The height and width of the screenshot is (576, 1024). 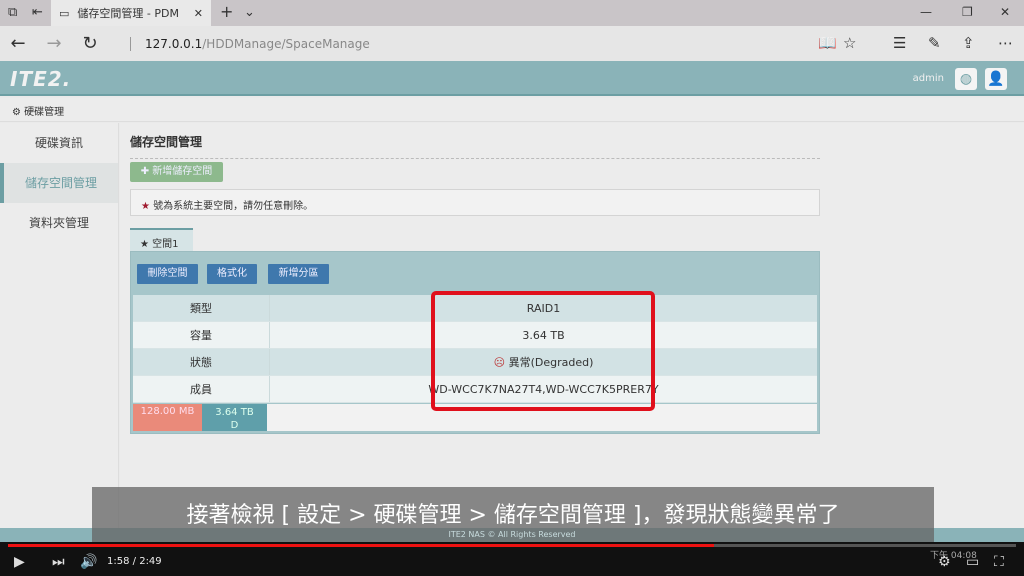 I want to click on set-aside-tabs-icon: ⇤, so click(x=37, y=12).